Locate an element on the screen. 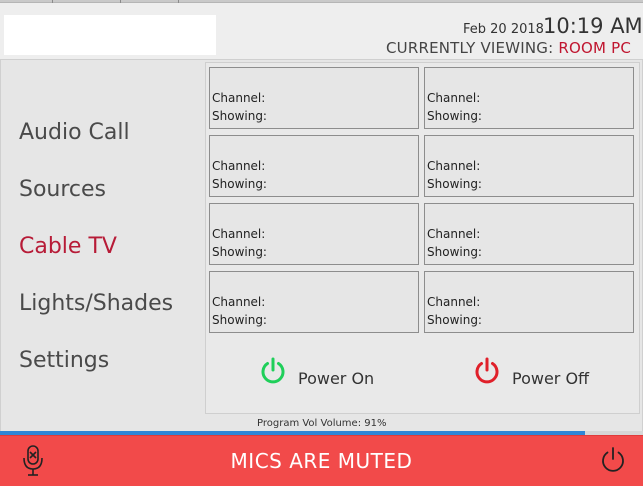 The height and width of the screenshot is (486, 643). mics-muted-text: MICS ARE MUTED is located at coordinates (321, 461).